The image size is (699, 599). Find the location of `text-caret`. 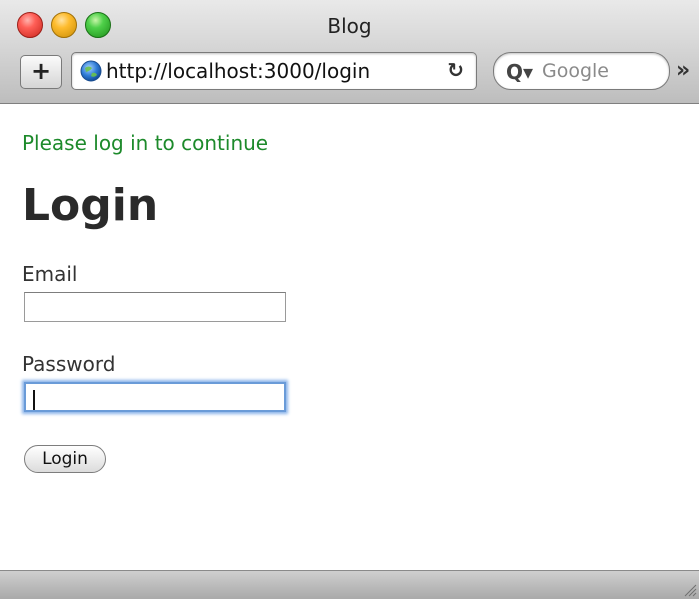

text-caret is located at coordinates (34, 400).